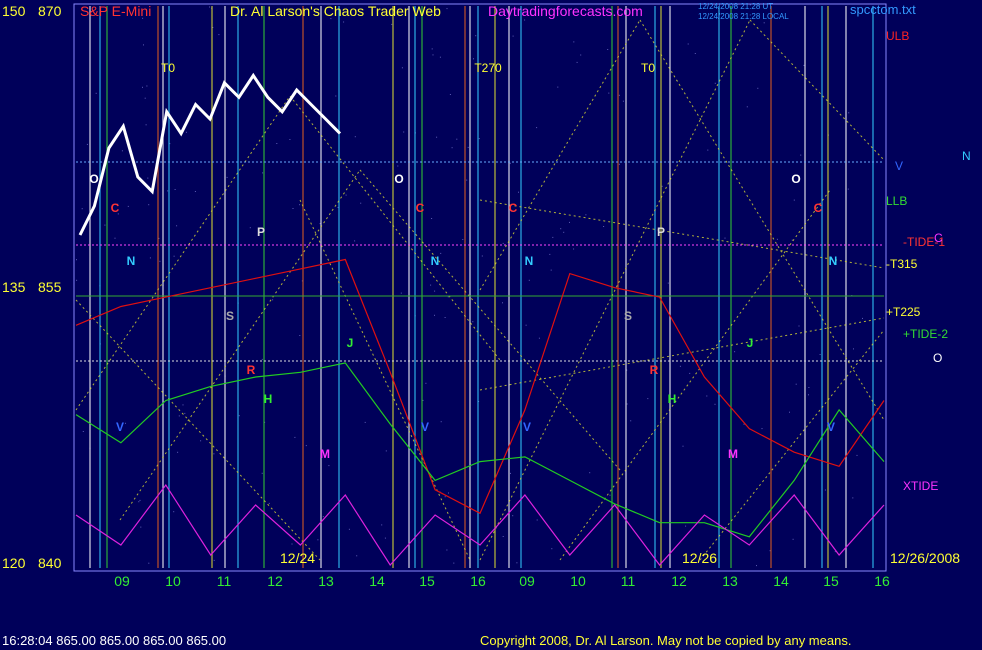 Image resolution: width=982 pixels, height=650 pixels. I want to click on letter-marker: V, so click(425, 427).